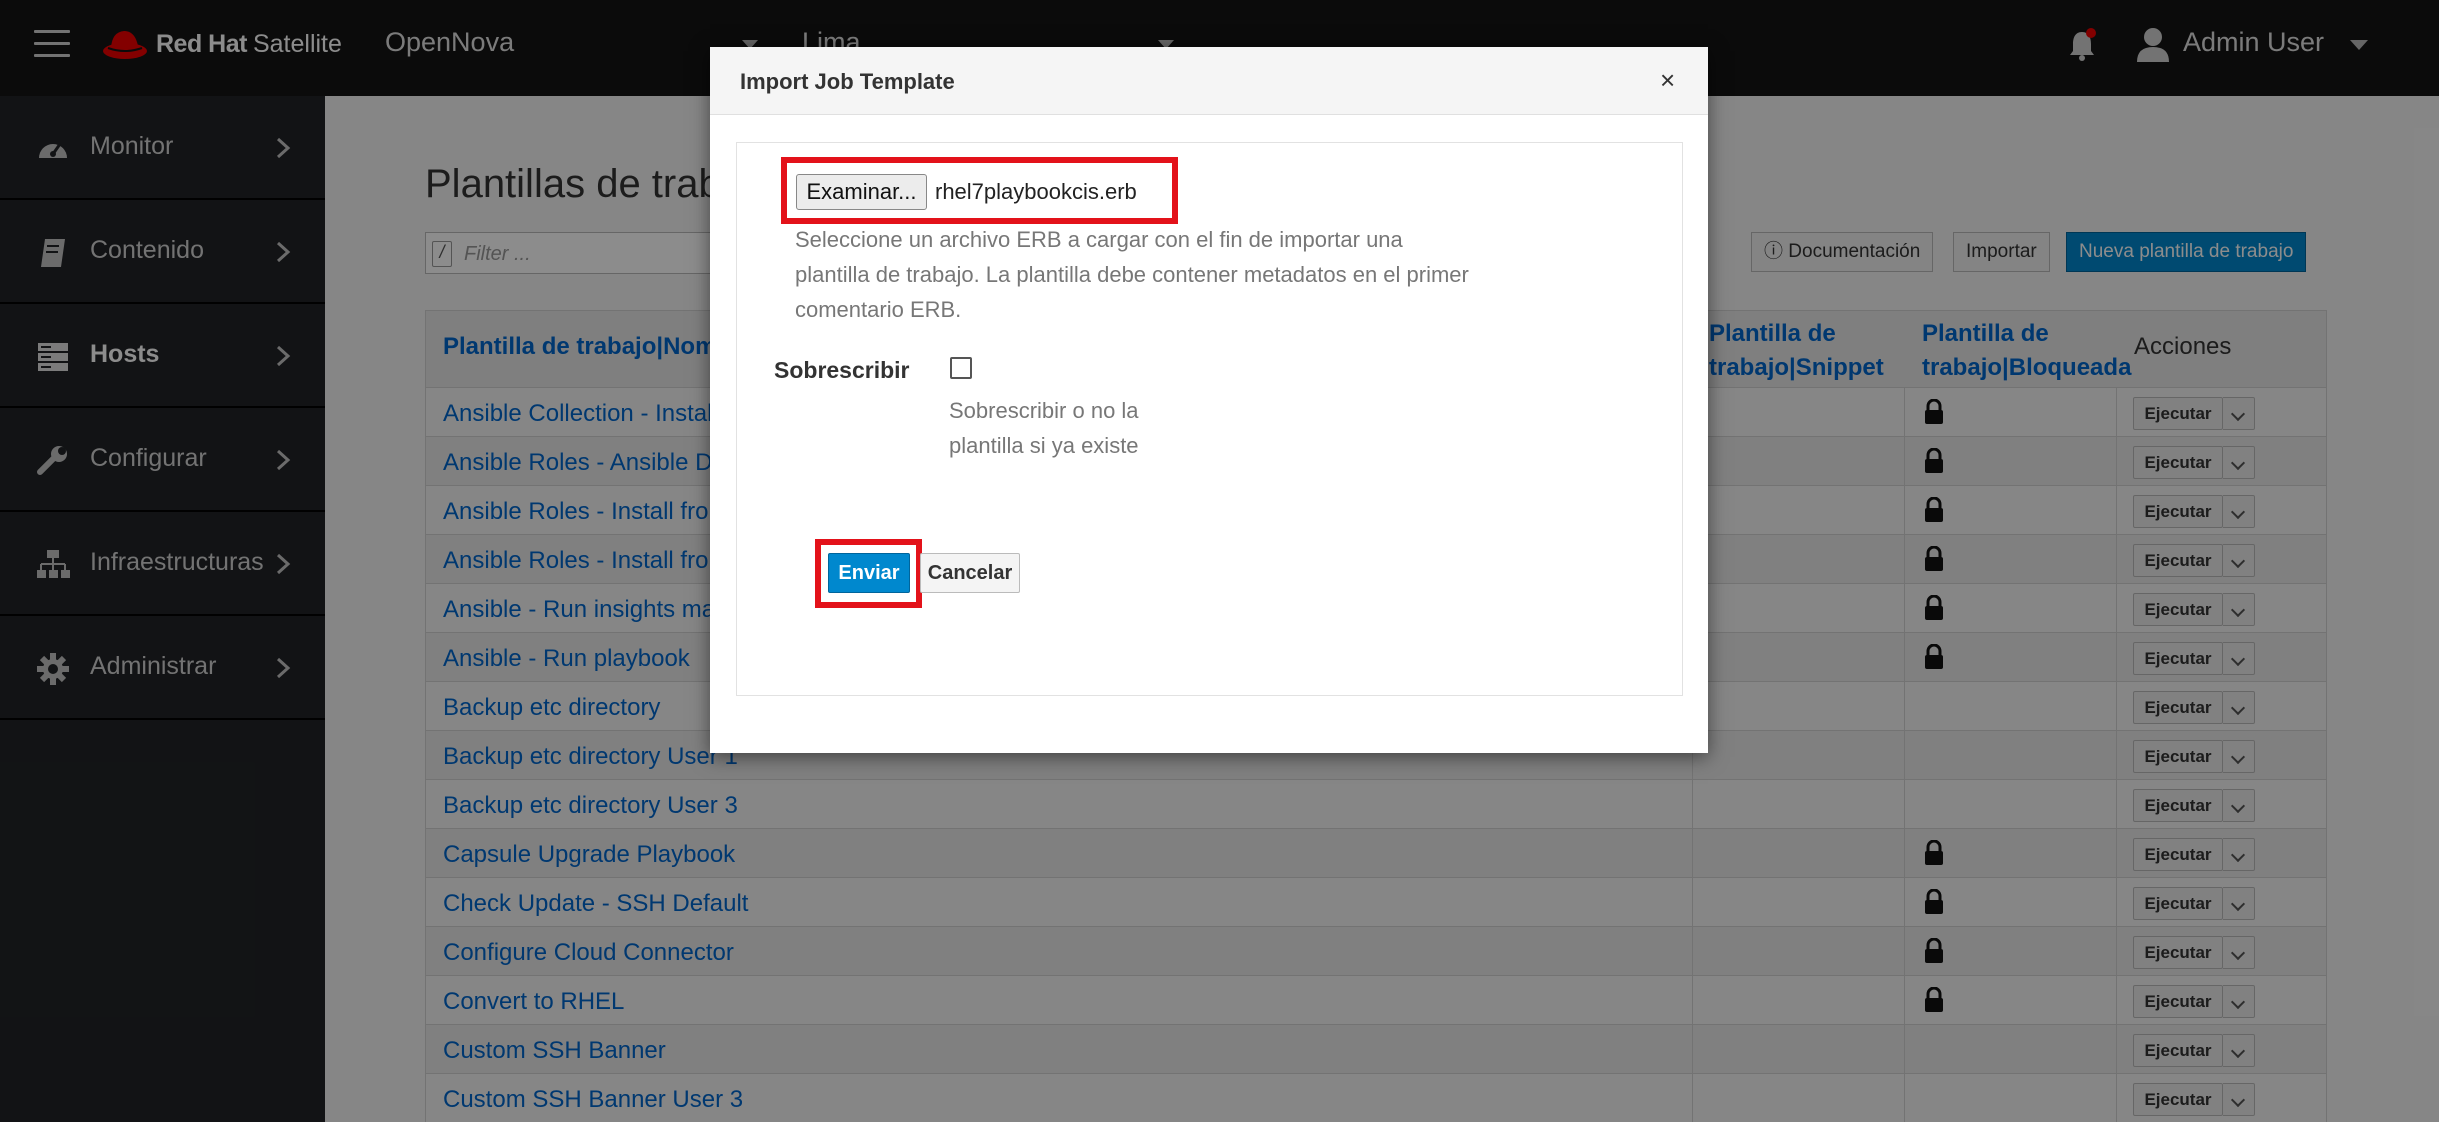 This screenshot has height=1122, width=2439. I want to click on overwrite-checkbox, so click(961, 368).